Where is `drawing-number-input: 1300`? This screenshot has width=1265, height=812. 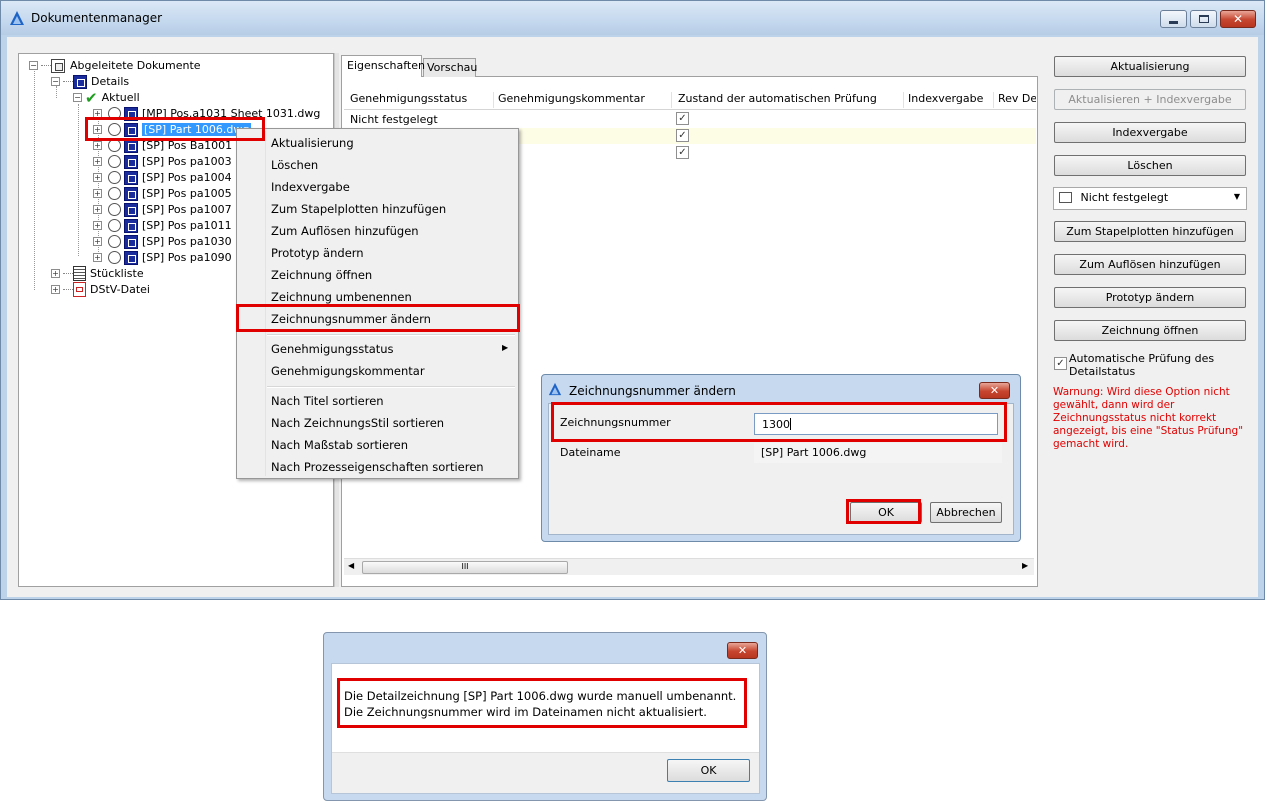
drawing-number-input: 1300 is located at coordinates (876, 424).